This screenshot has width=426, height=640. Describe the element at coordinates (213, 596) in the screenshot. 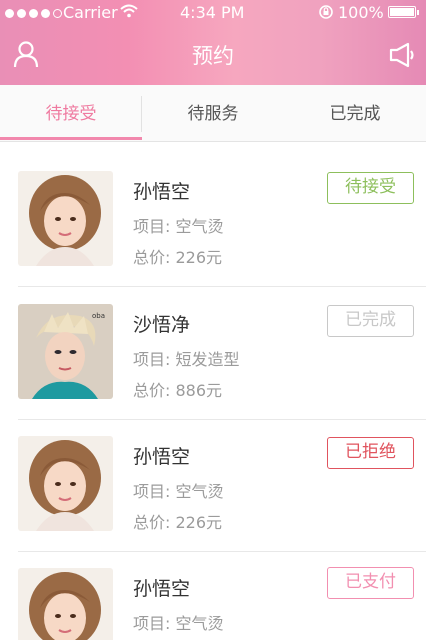

I see `list-item: 孙悟空 项目: 空气烫 已支付` at that location.